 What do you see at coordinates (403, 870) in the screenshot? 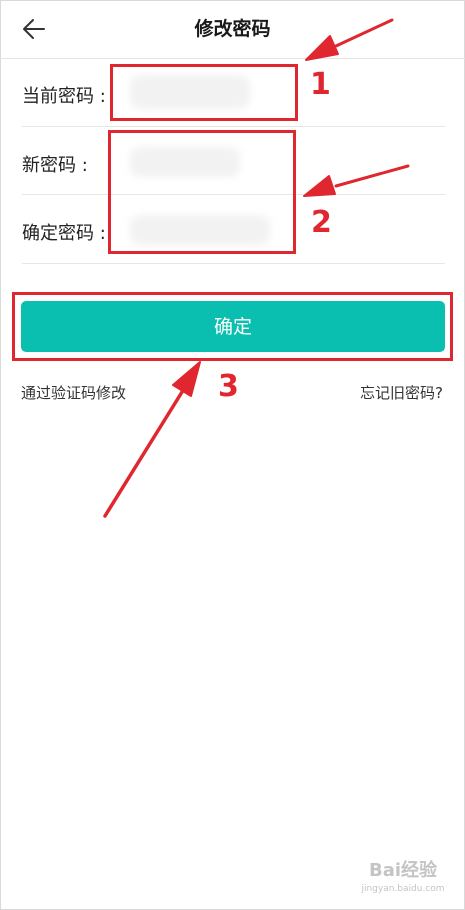
I see `watermark-logo: Bai经验` at bounding box center [403, 870].